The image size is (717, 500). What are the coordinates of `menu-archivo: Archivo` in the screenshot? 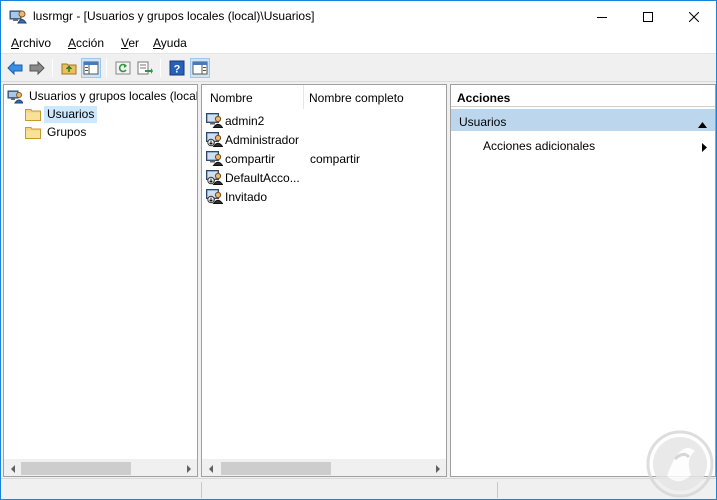 It's located at (31, 43).